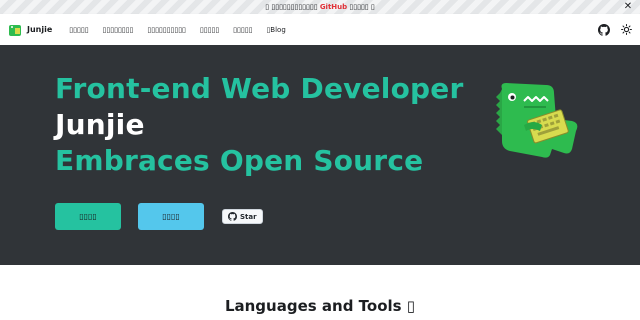 The width and height of the screenshot is (640, 320). I want to click on secondary-button: ▯▯▯▯, so click(171, 216).